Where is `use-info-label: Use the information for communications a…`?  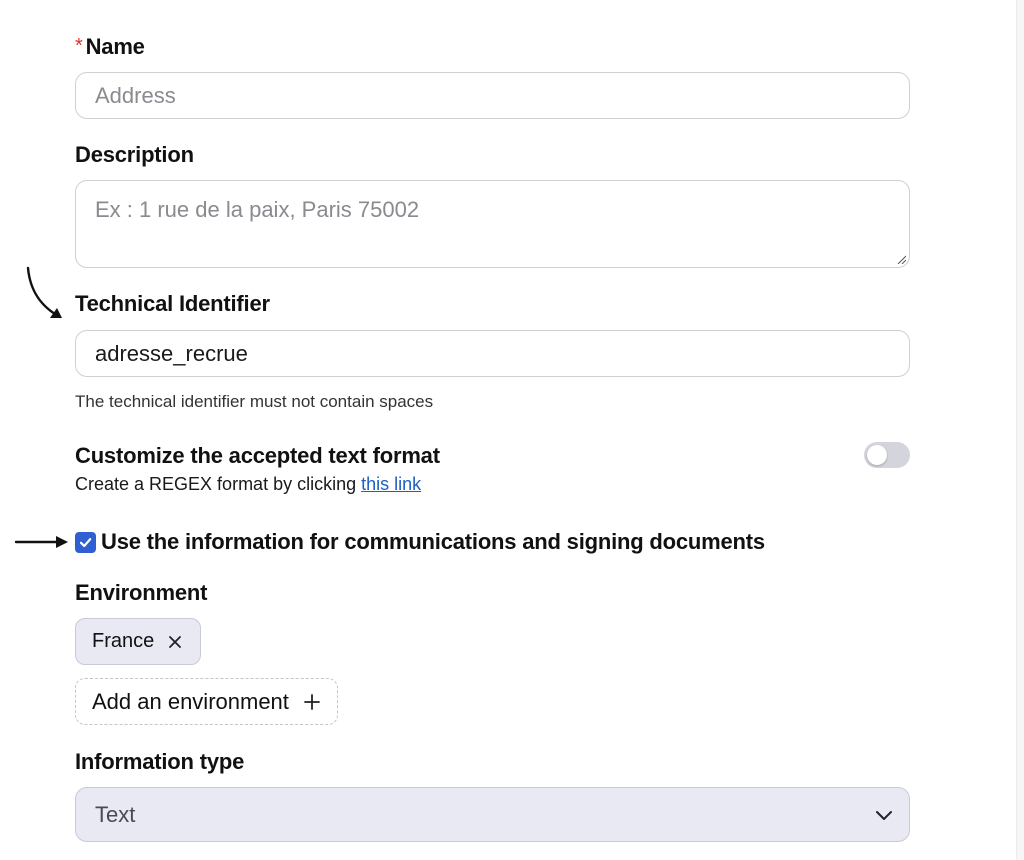
use-info-label: Use the information for communications a… is located at coordinates (433, 542).